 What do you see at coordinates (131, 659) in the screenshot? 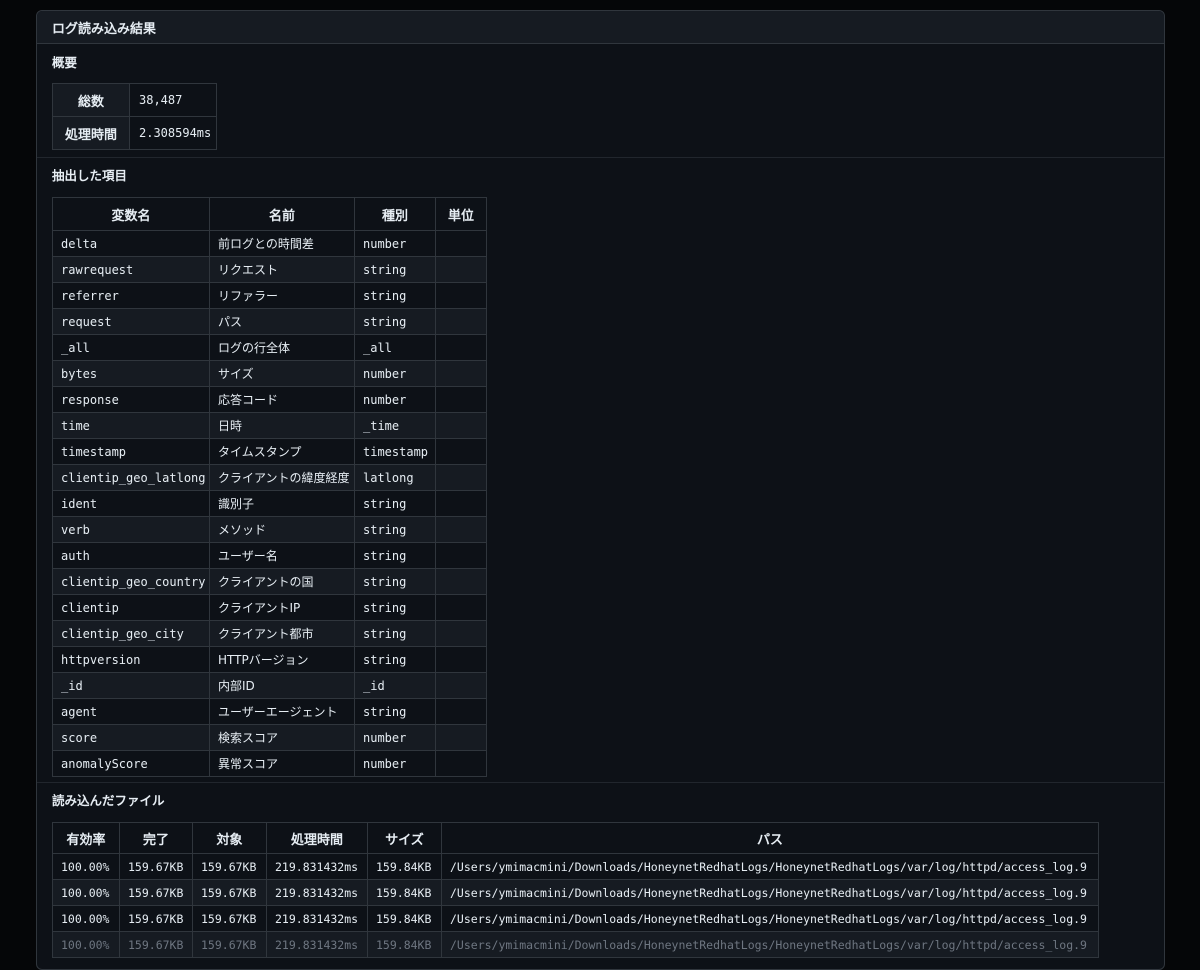
I see `table-cell: httpversion` at bounding box center [131, 659].